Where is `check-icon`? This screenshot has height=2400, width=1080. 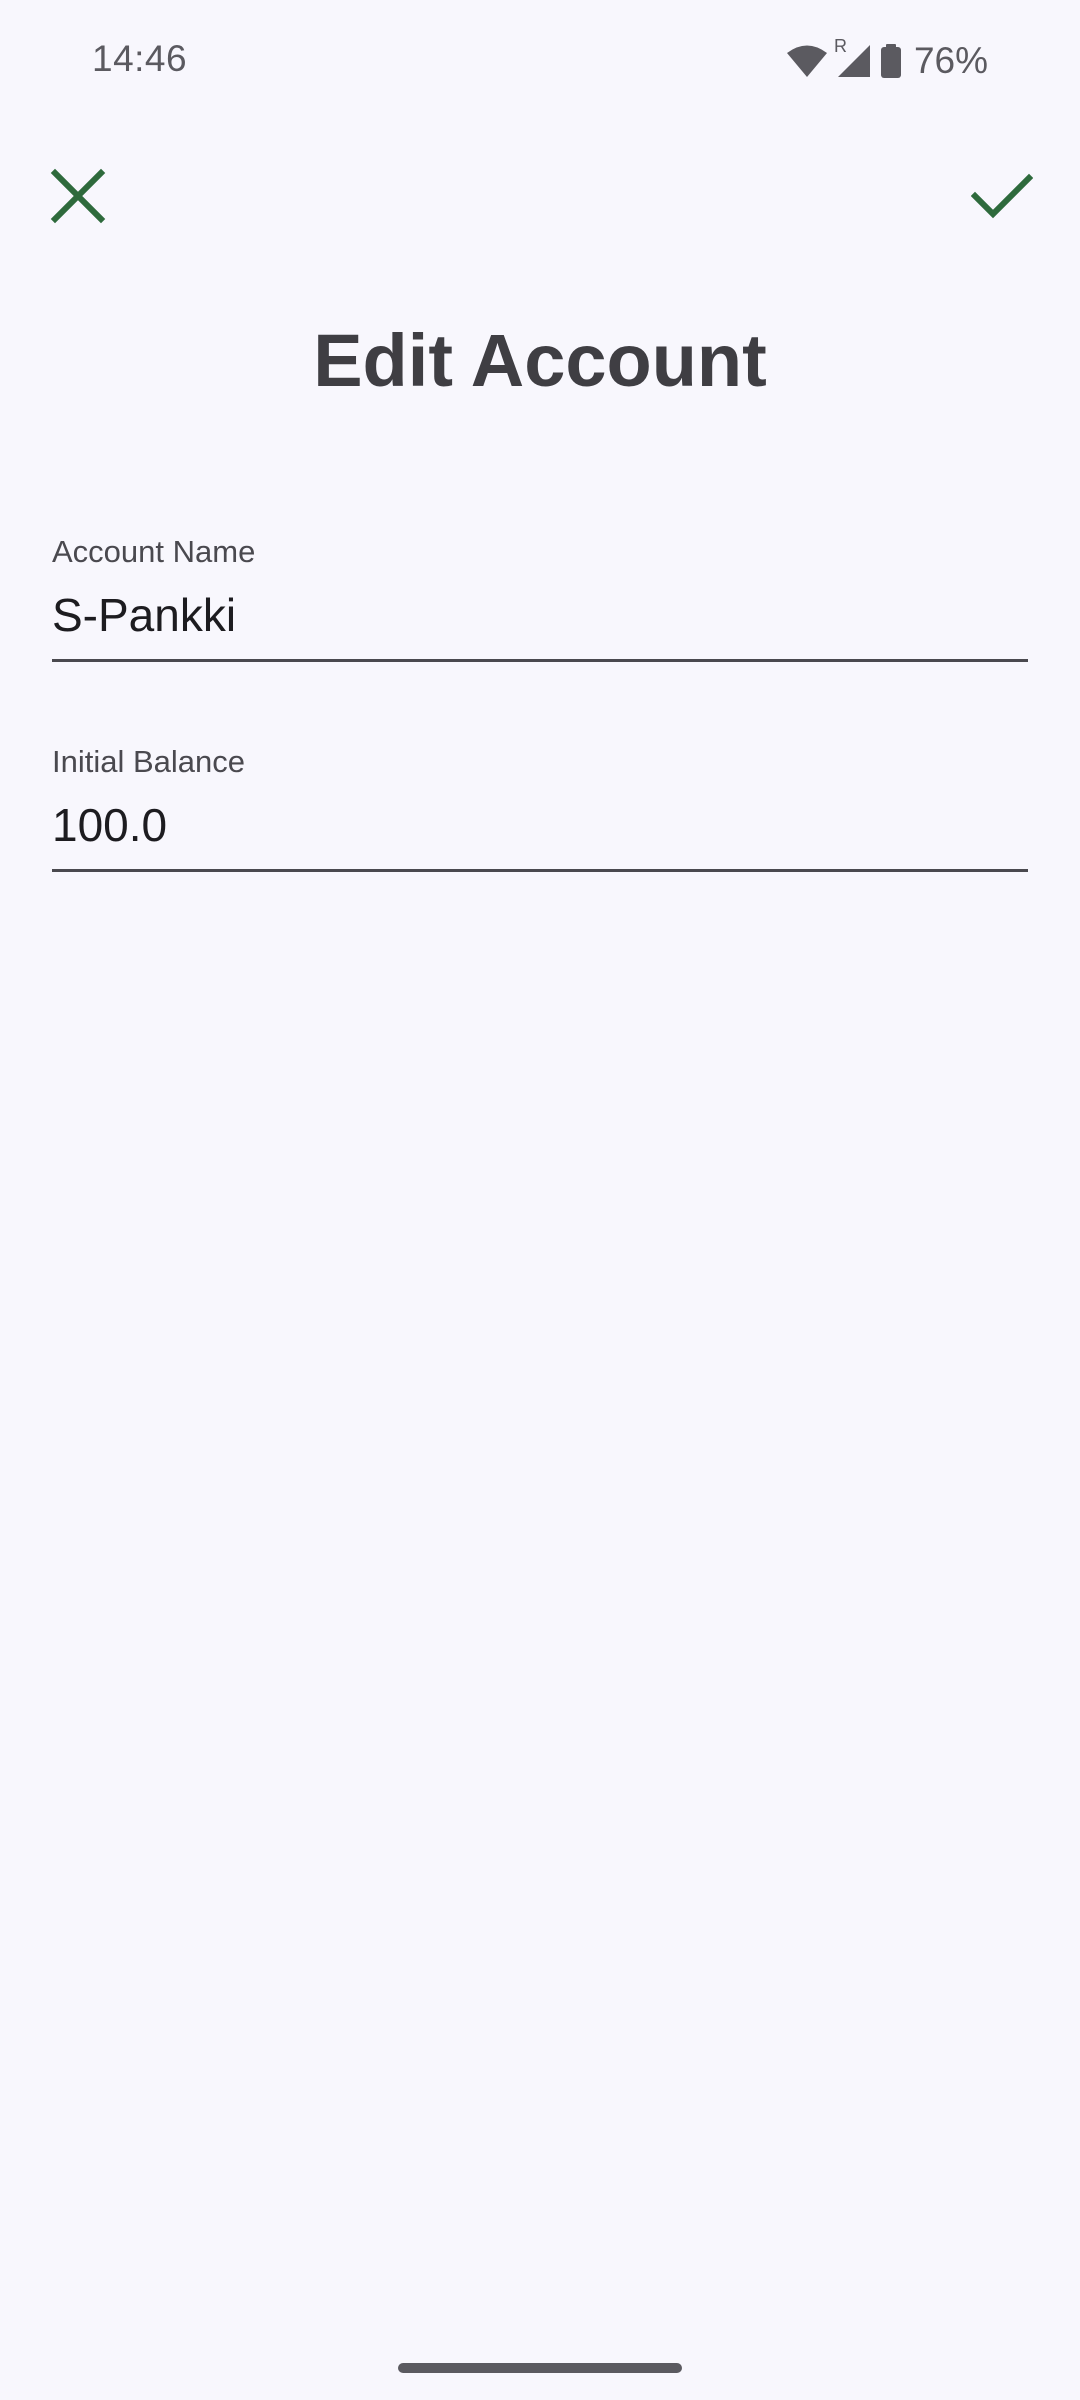
check-icon is located at coordinates (1002, 198).